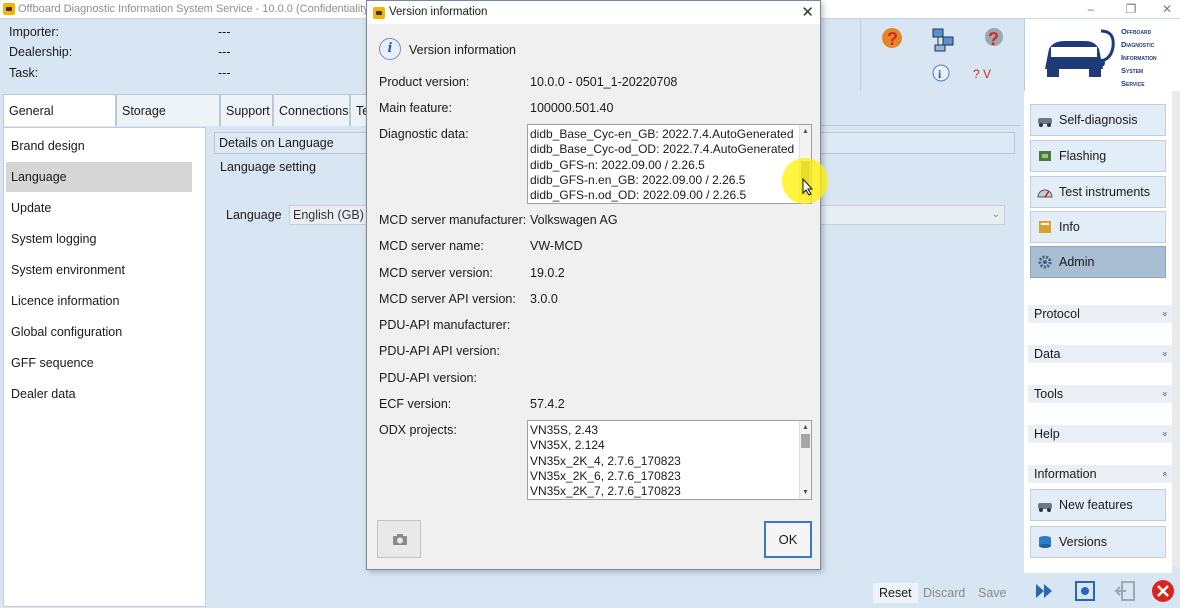 The image size is (1180, 608). What do you see at coordinates (168, 122) in the screenshot?
I see `tab-storage-locations: Storage locations` at bounding box center [168, 122].